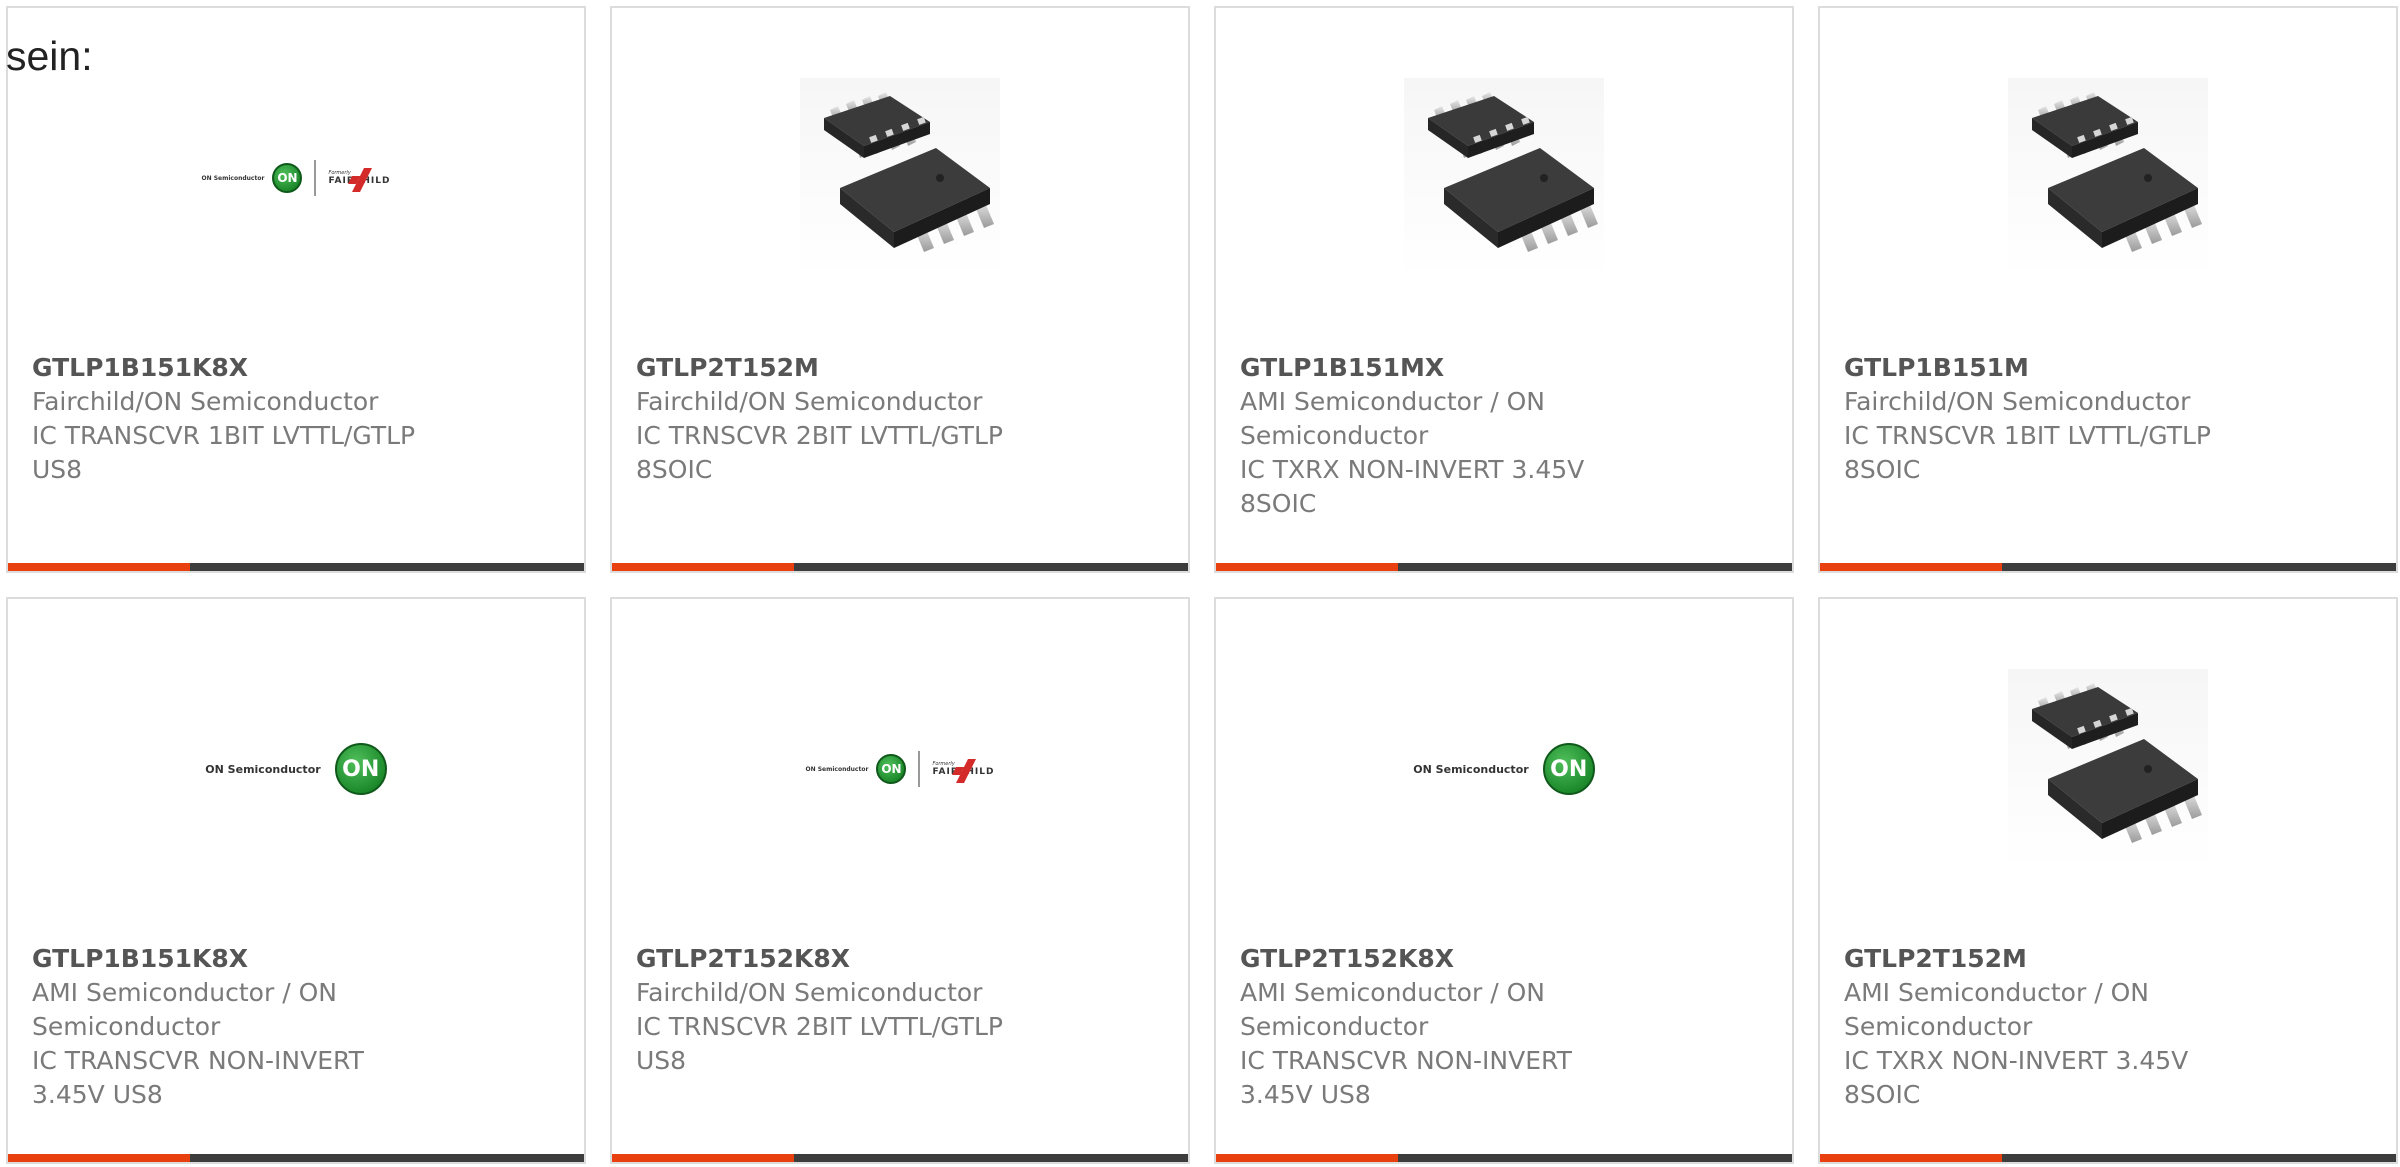 The width and height of the screenshot is (2400, 1167). I want to click on product-description: IC TRANSCVR 1BIT LVTTL/GTLP, so click(224, 435).